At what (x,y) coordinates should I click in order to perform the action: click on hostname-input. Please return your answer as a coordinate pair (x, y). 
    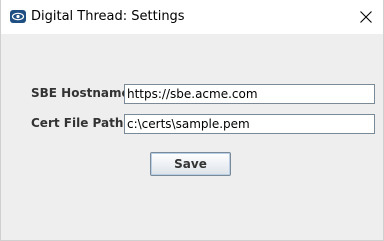
    Looking at the image, I should click on (249, 94).